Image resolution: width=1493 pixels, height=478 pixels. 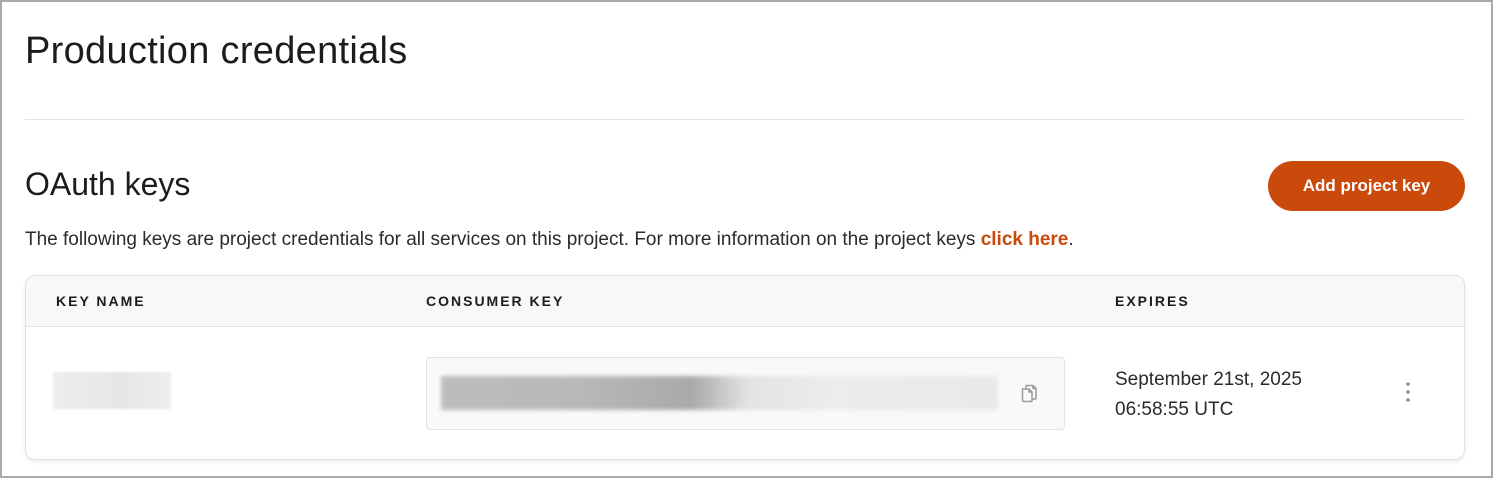 What do you see at coordinates (1366, 186) in the screenshot?
I see `add-project-key-button: Add project key` at bounding box center [1366, 186].